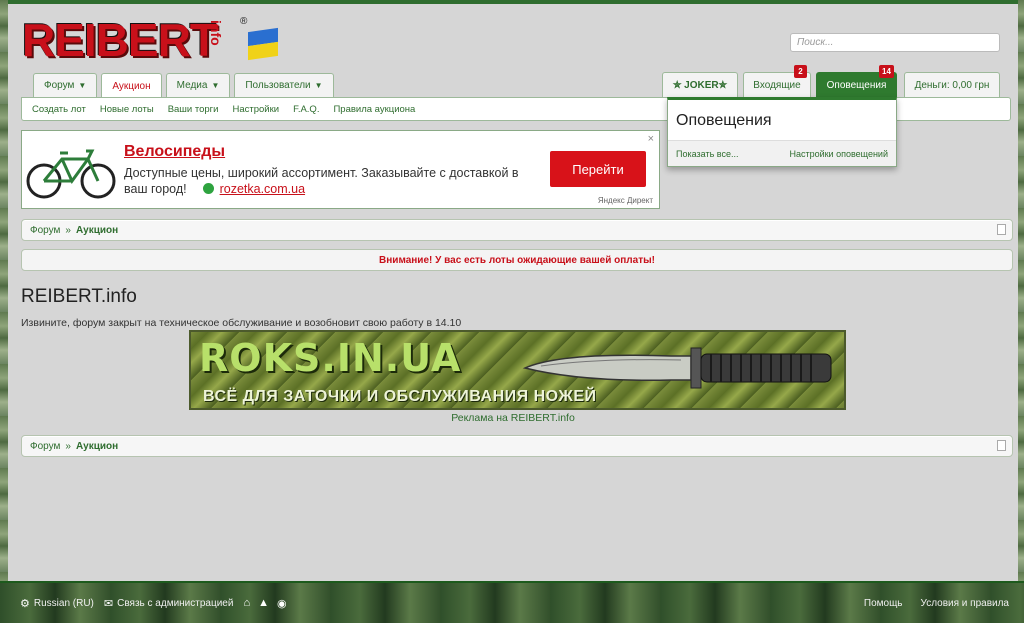 The width and height of the screenshot is (1024, 623). What do you see at coordinates (108, 603) in the screenshot?
I see `envelope-icon: ✉` at bounding box center [108, 603].